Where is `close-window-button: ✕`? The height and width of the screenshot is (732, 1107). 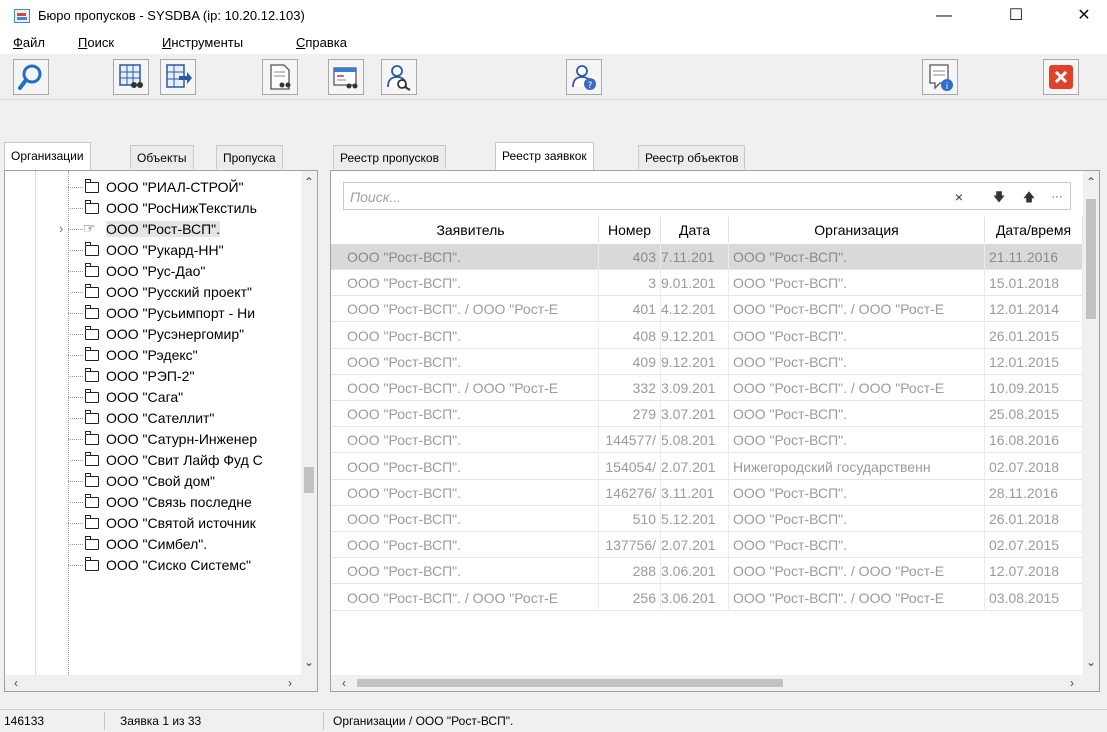
close-window-button: ✕ is located at coordinates (1084, 16).